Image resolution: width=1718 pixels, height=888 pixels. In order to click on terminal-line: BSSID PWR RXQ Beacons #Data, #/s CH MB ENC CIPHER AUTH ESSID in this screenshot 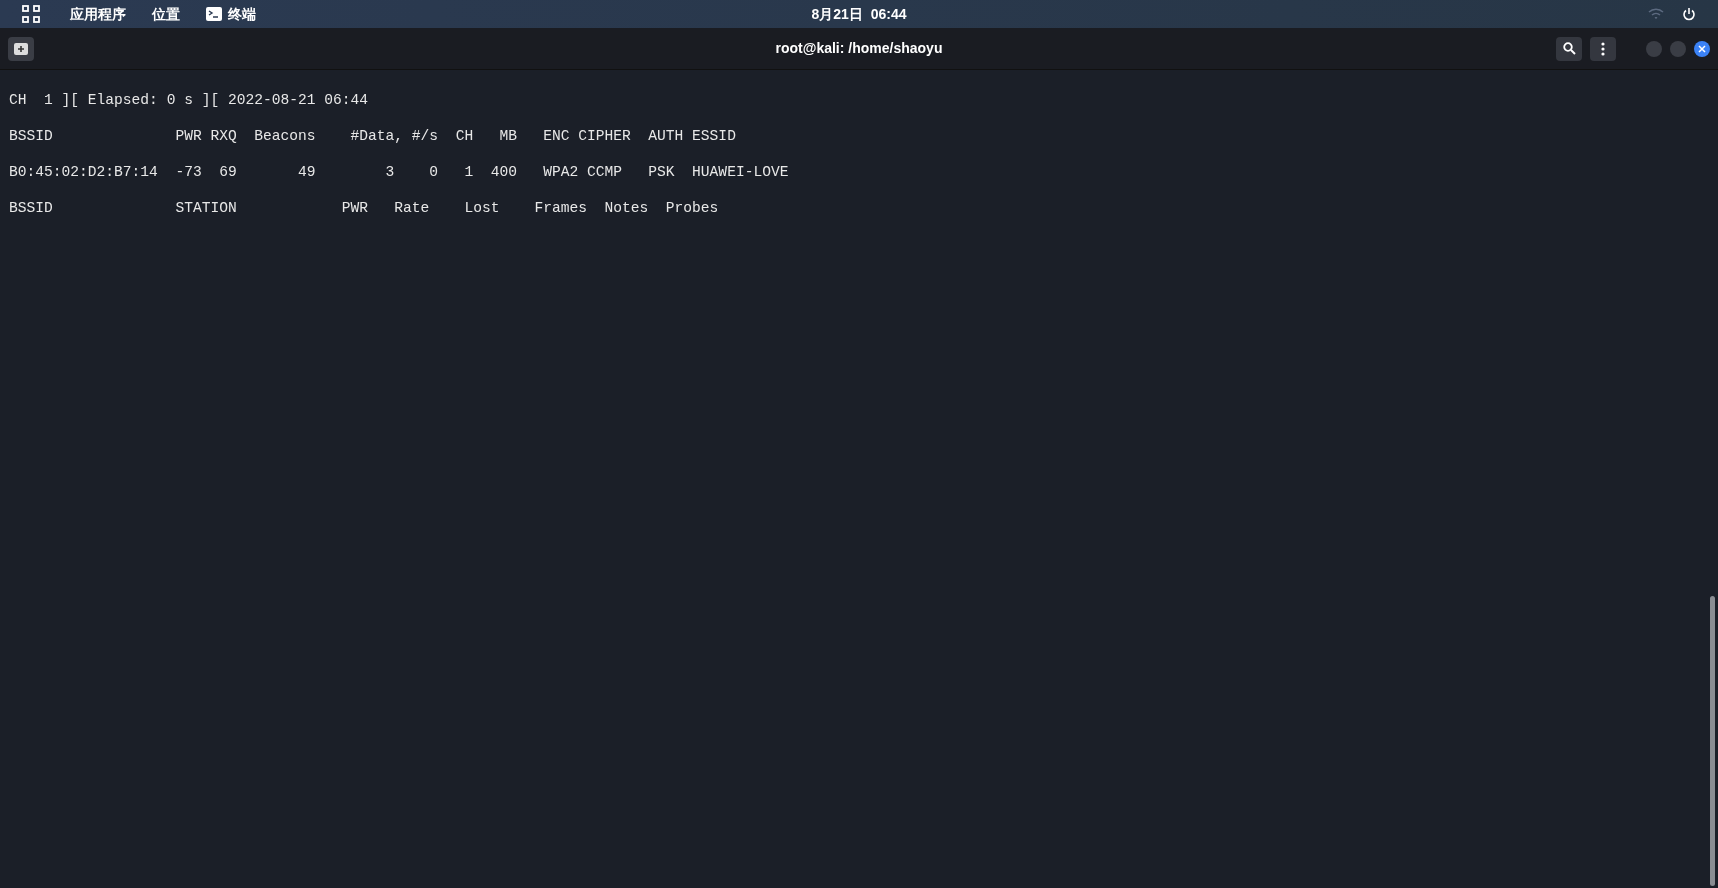, I will do `click(372, 136)`.